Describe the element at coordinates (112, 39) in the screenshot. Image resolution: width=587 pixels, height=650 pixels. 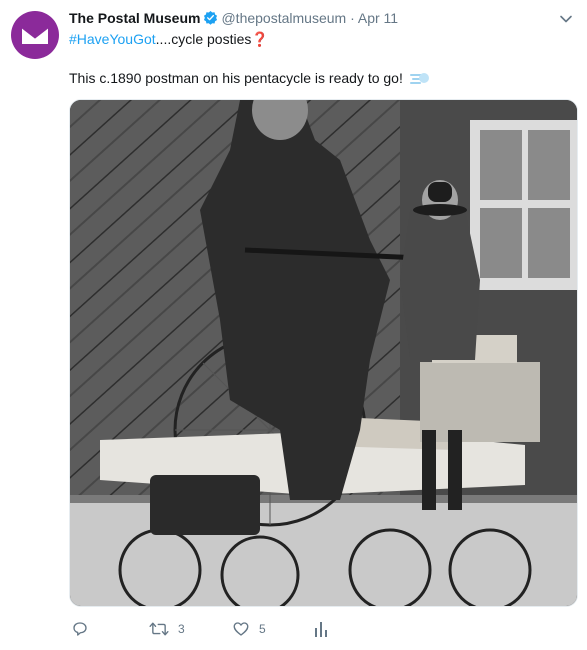
I see `hashtag-link: #HaveYouGot` at that location.